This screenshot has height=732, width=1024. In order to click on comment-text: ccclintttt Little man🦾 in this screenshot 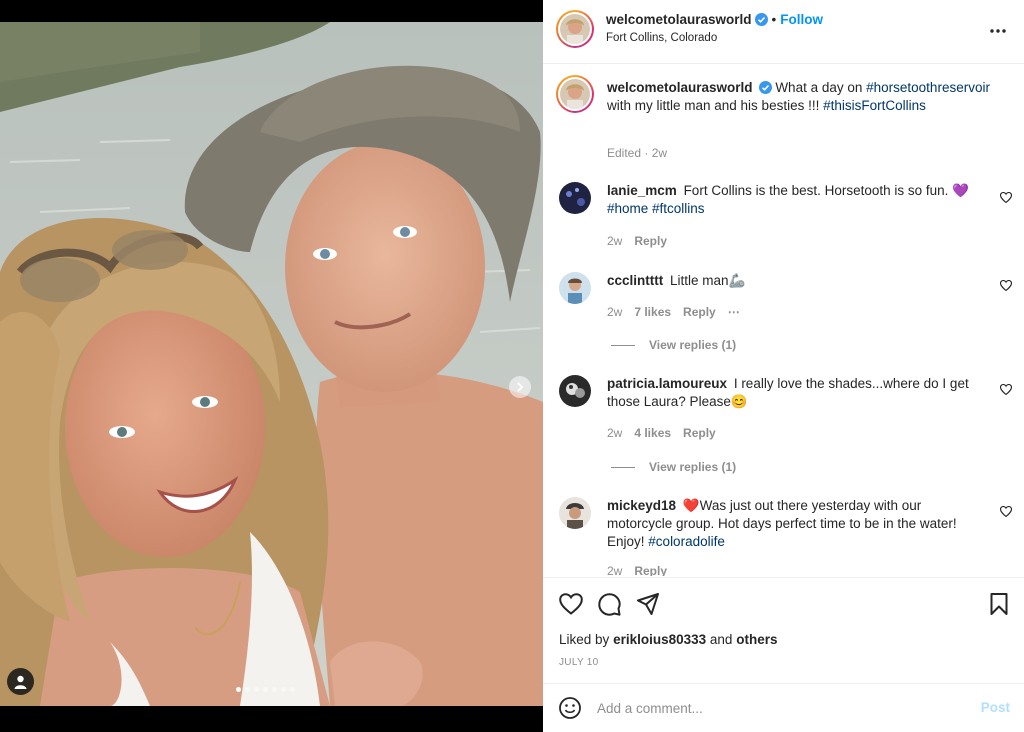, I will do `click(676, 280)`.